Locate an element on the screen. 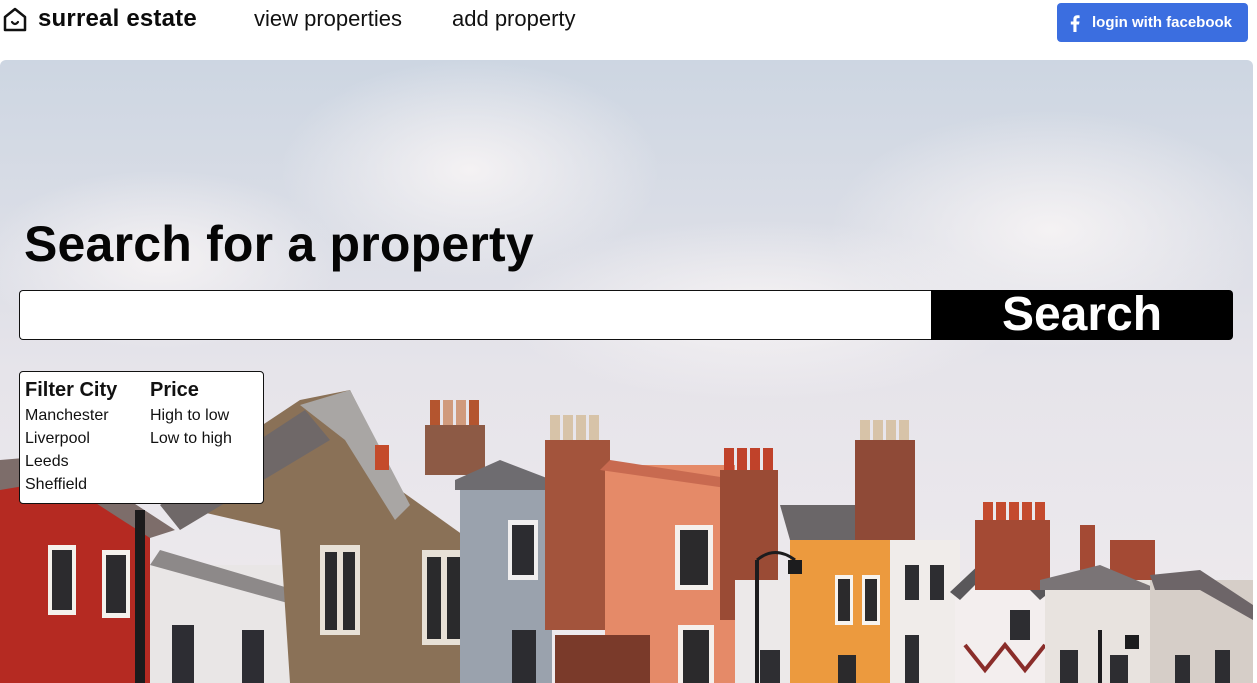 The image size is (1257, 683). brand: surreal estate is located at coordinates (99, 19).